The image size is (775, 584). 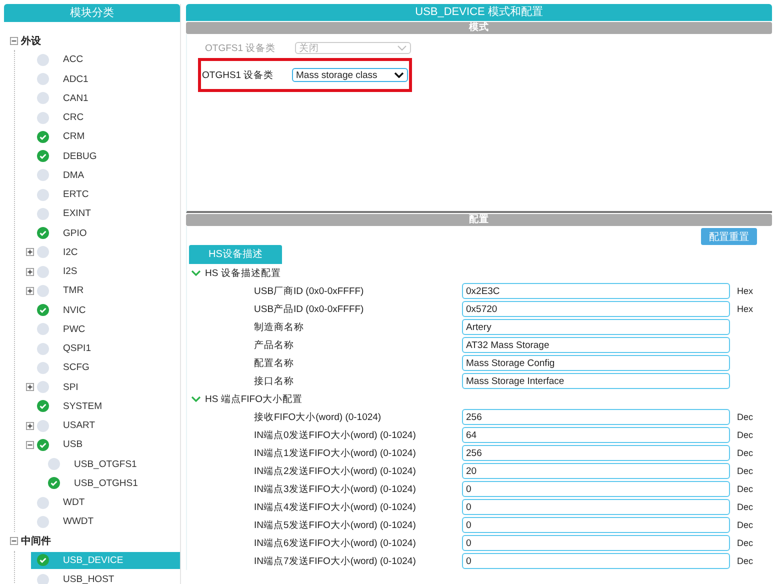 What do you see at coordinates (82, 406) in the screenshot?
I see `tree-item: SYSTEM` at bounding box center [82, 406].